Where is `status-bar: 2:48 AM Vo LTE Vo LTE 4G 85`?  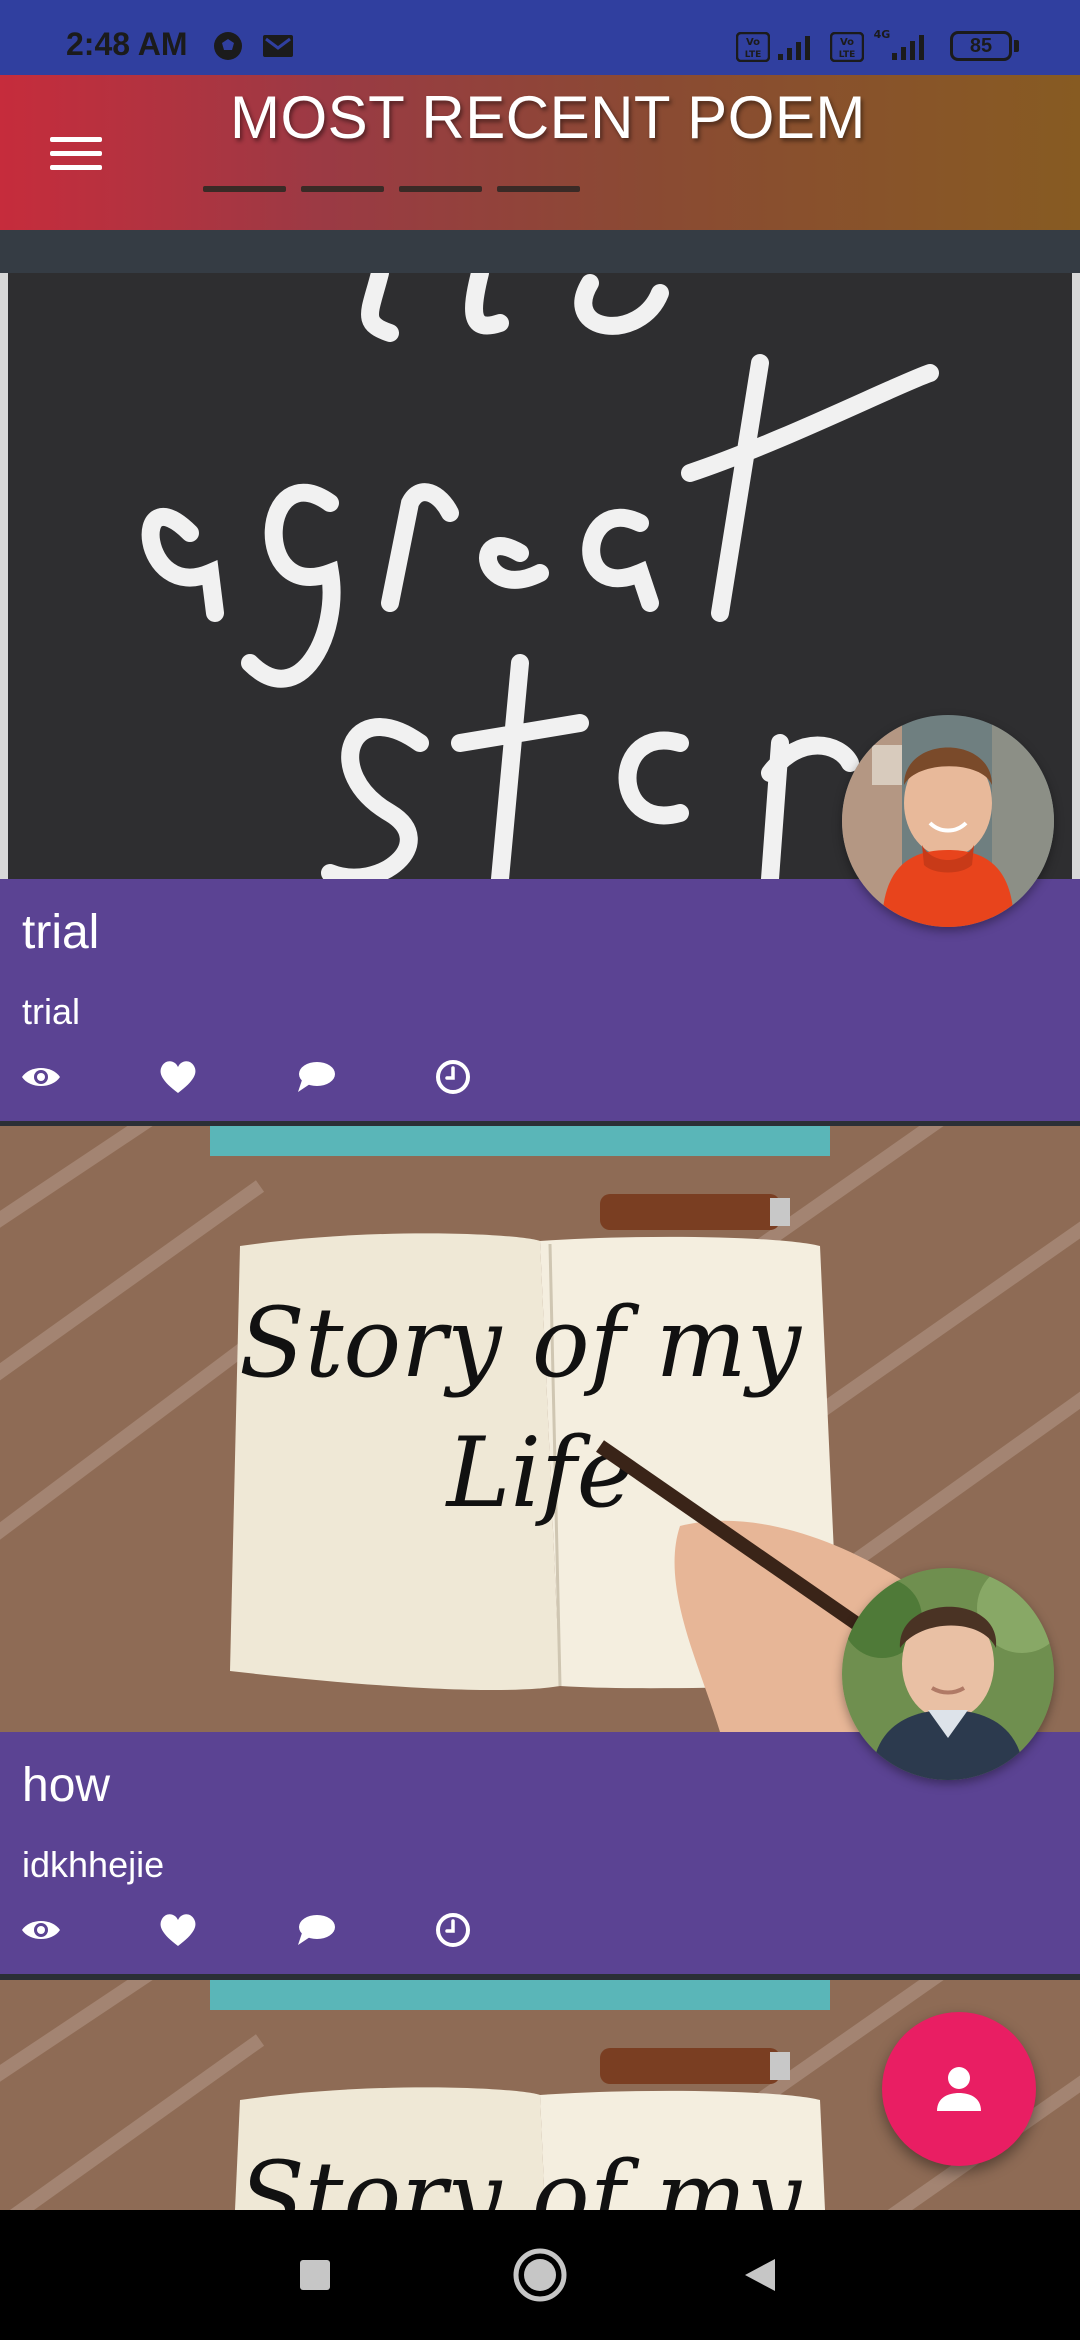
status-bar: 2:48 AM Vo LTE Vo LTE 4G 85 is located at coordinates (540, 37).